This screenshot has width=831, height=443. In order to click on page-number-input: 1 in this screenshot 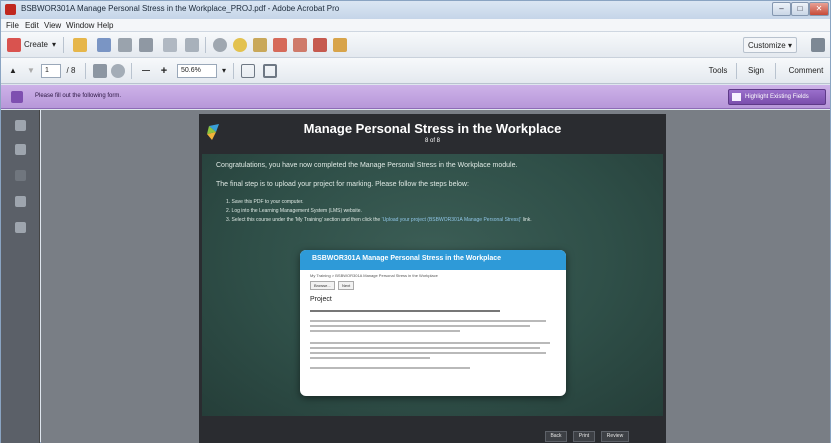, I will do `click(51, 71)`.